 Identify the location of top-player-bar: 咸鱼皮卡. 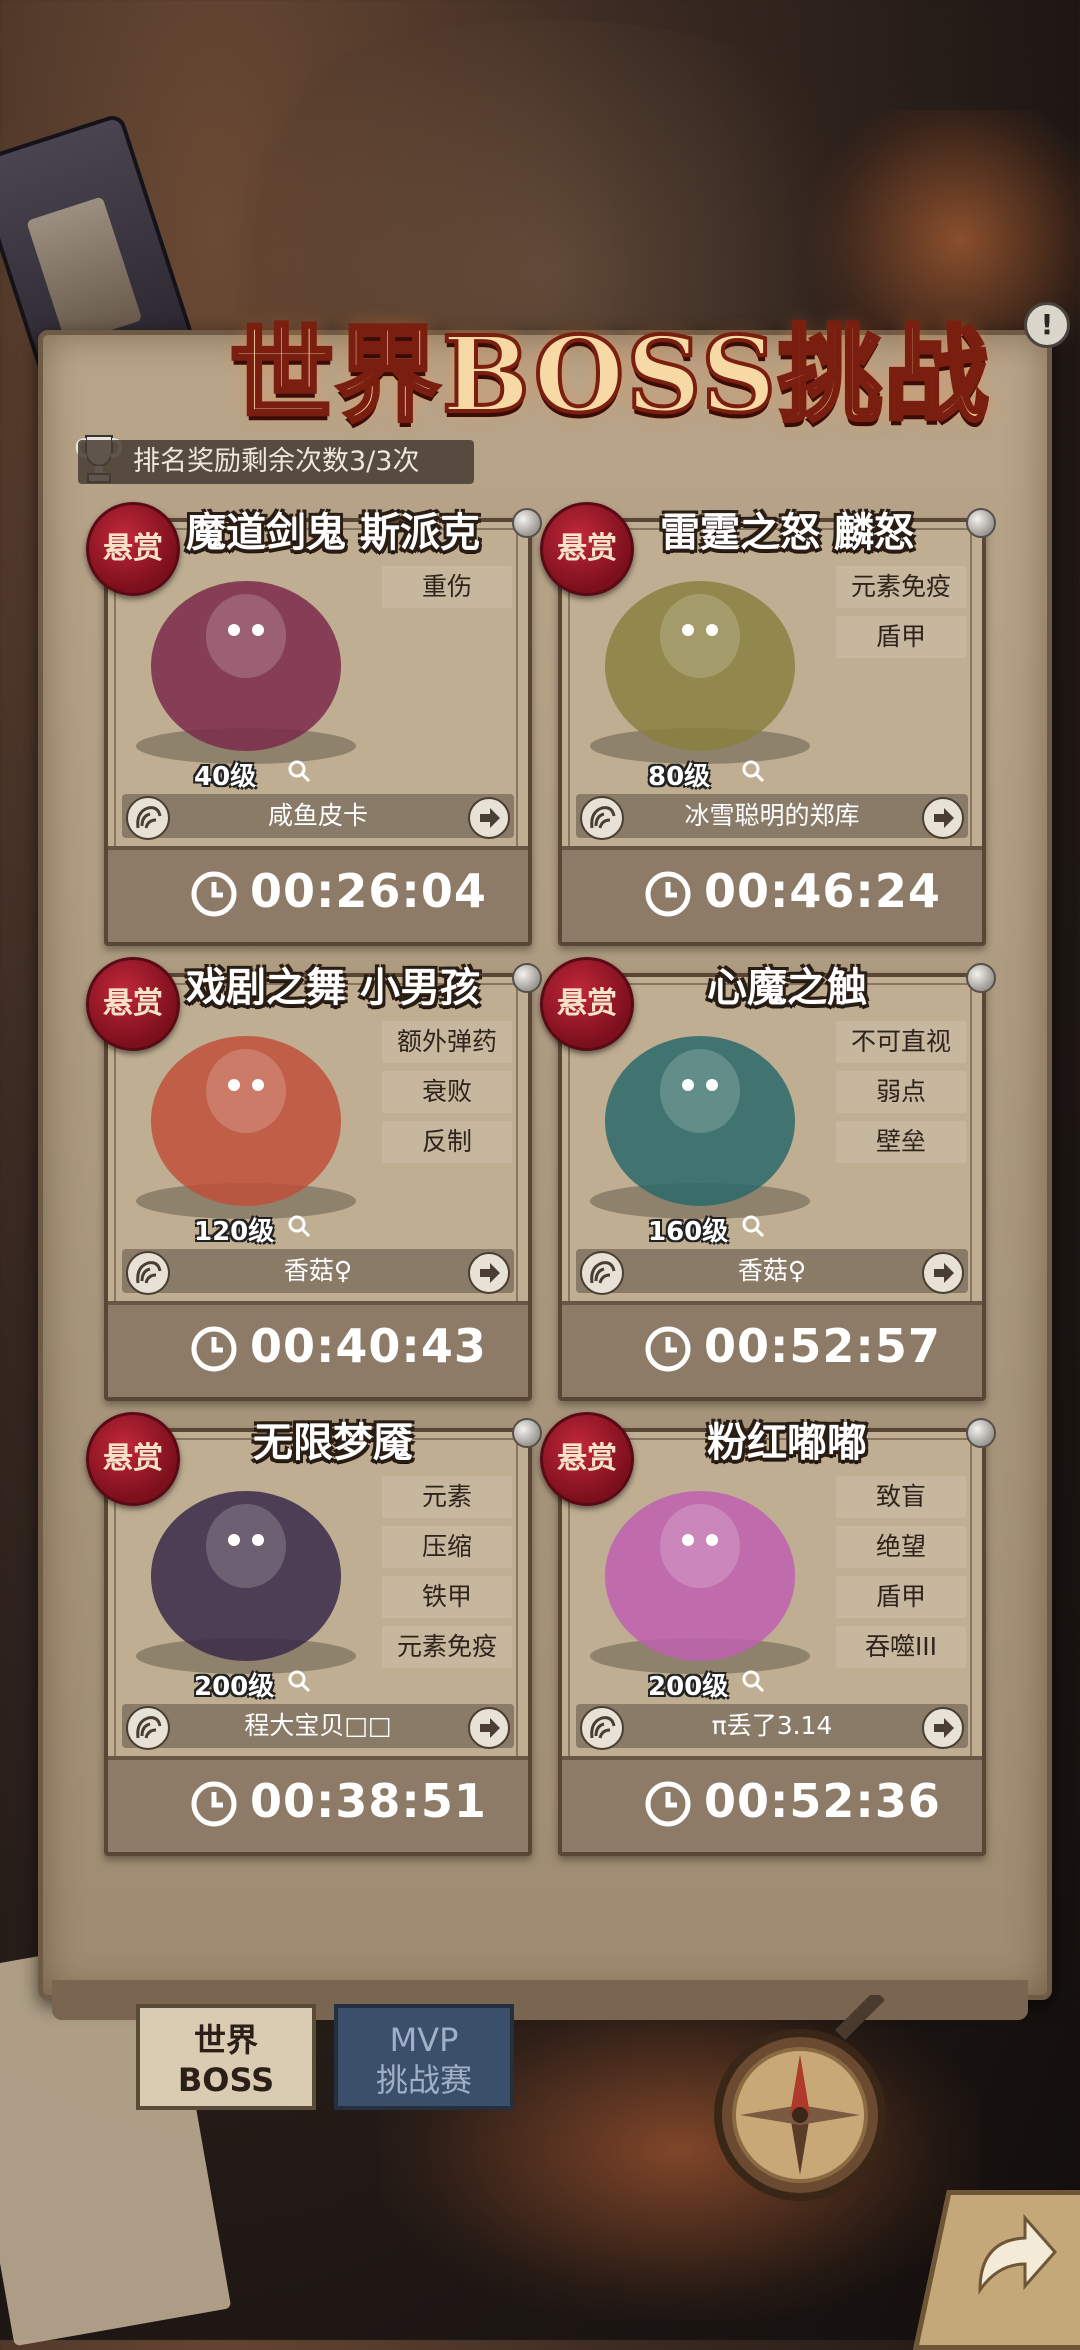
(318, 817).